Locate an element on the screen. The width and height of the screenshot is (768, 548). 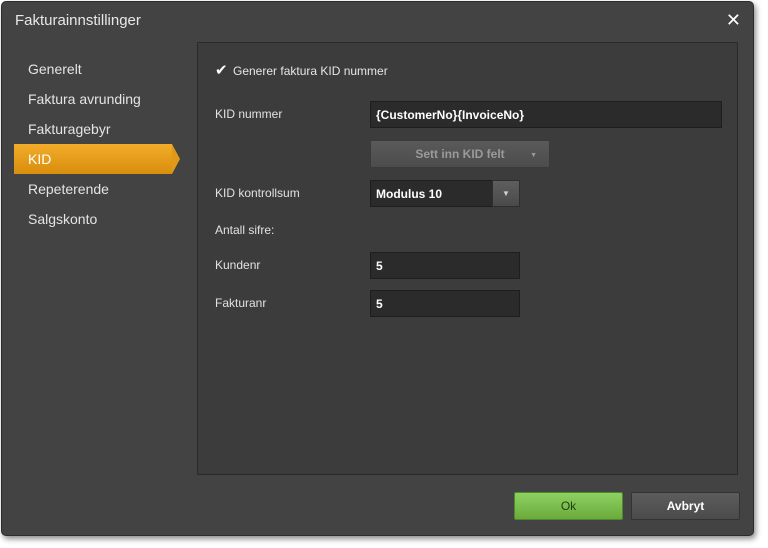
generate-kid-row: ✔ Generer faktura KID nummer is located at coordinates (301, 70).